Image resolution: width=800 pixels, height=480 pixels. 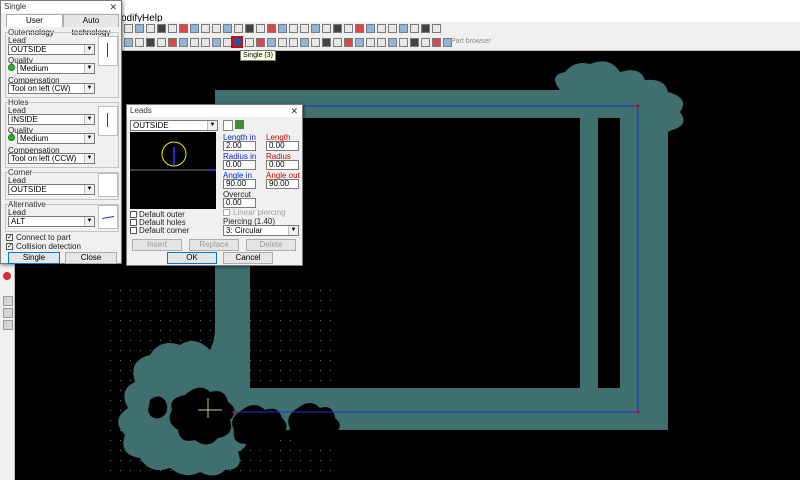 What do you see at coordinates (51, 189) in the screenshot?
I see `corner-lead-select: OUTSIDE ▼` at bounding box center [51, 189].